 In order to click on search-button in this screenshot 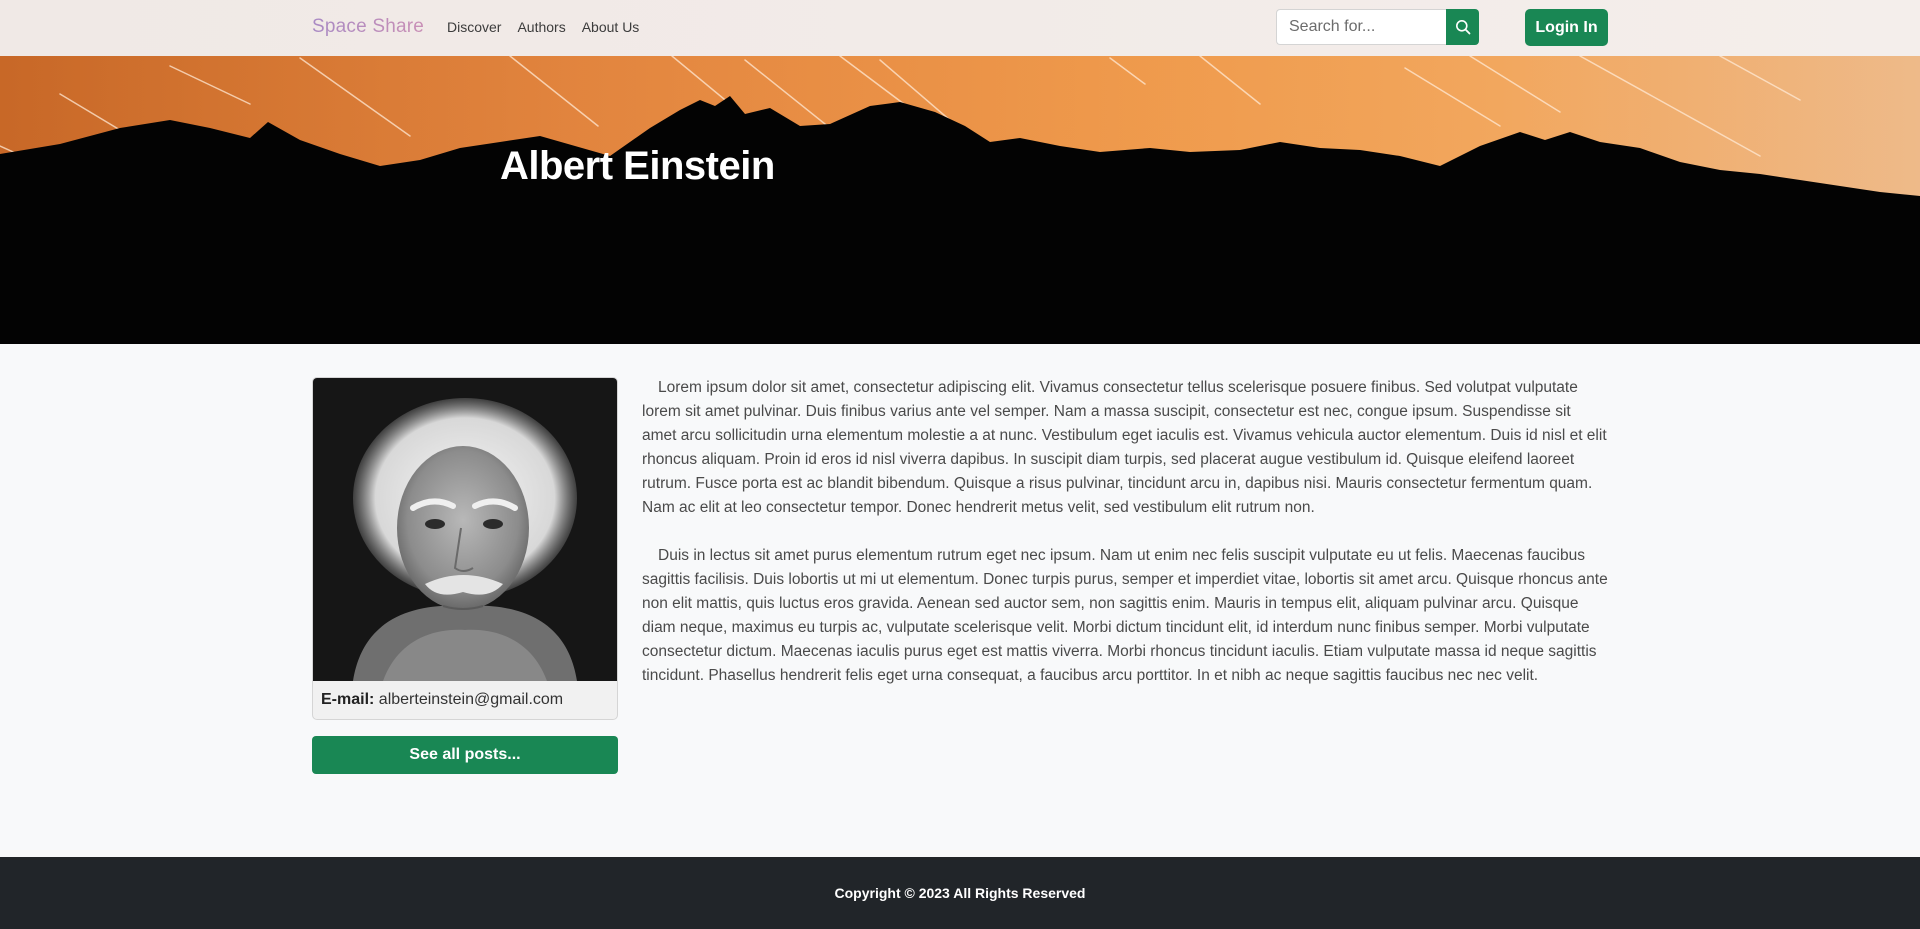, I will do `click(1462, 27)`.